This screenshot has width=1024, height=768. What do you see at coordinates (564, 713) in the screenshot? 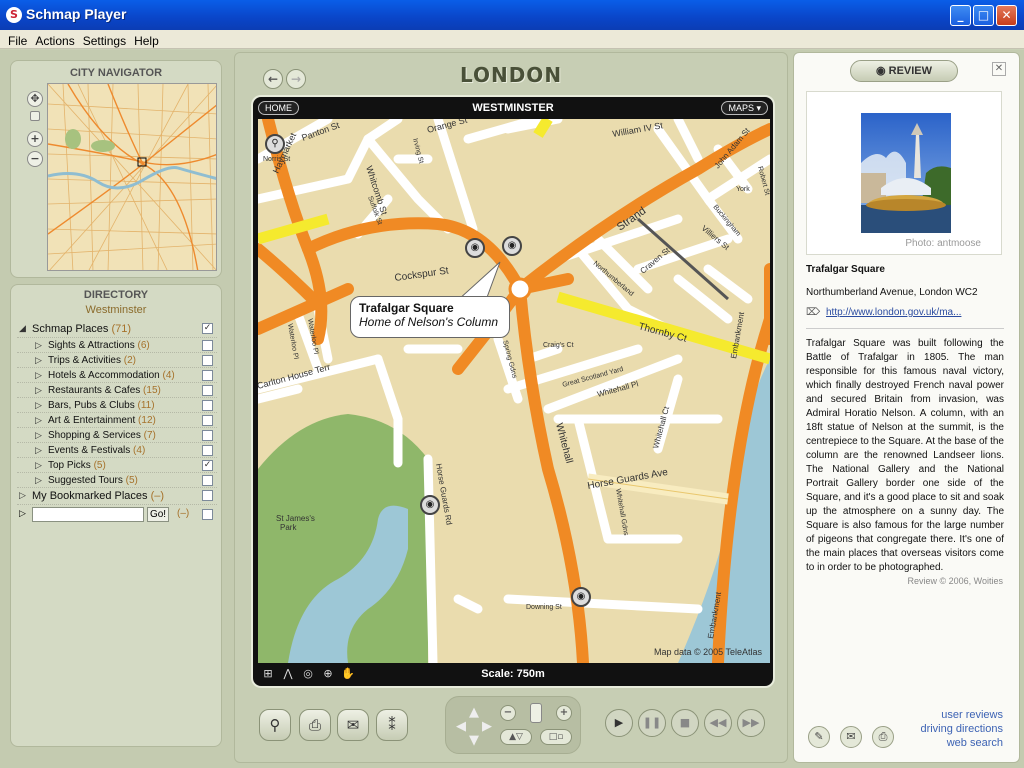
I see `zoom-in-button: +` at bounding box center [564, 713].